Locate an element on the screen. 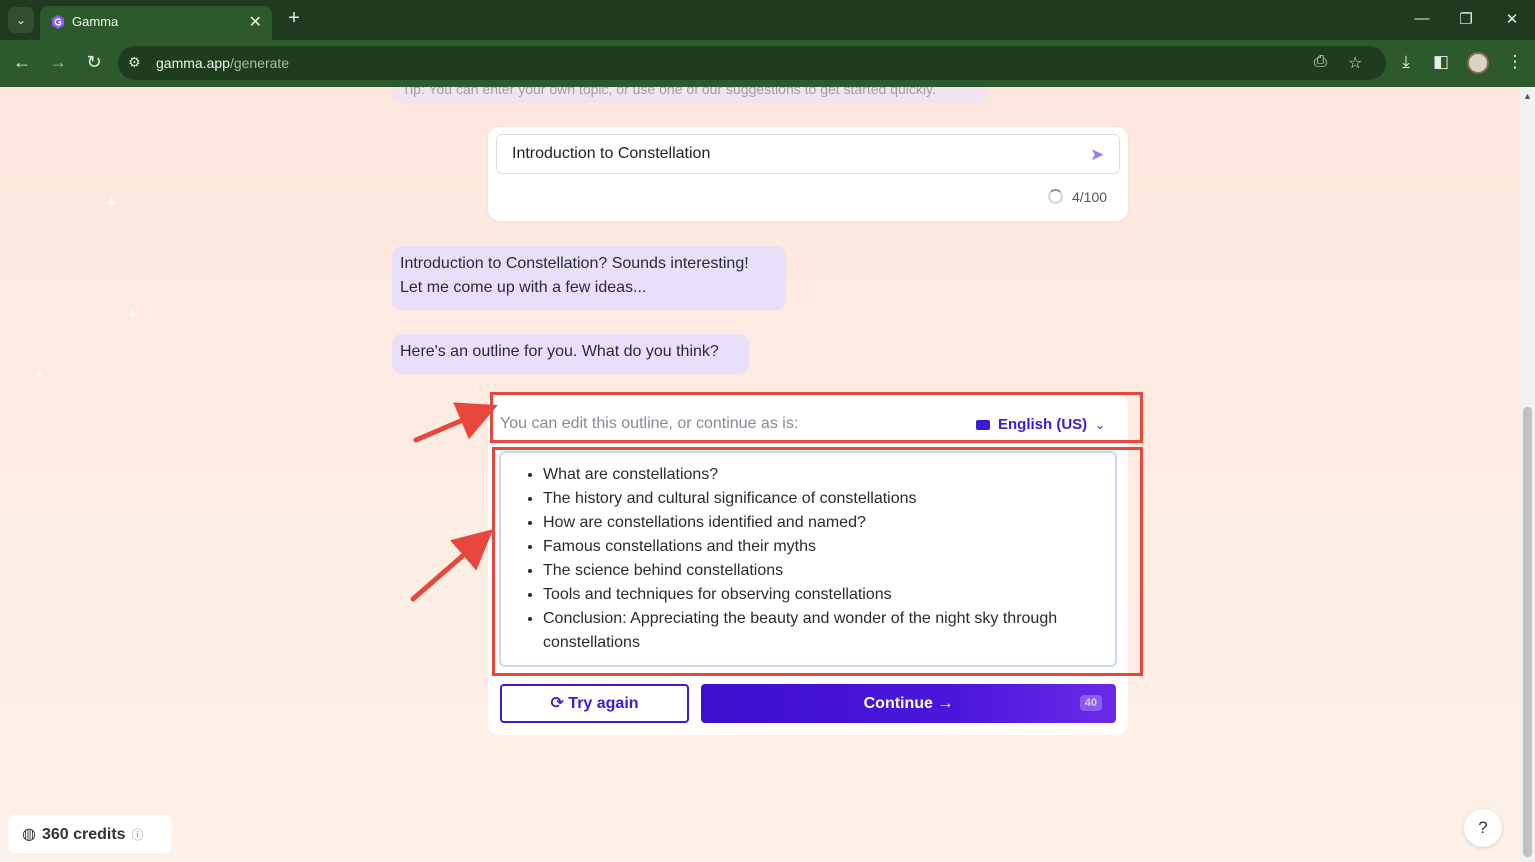 The image size is (1535, 862). topic-card: ➤ 4/100 is located at coordinates (808, 174).